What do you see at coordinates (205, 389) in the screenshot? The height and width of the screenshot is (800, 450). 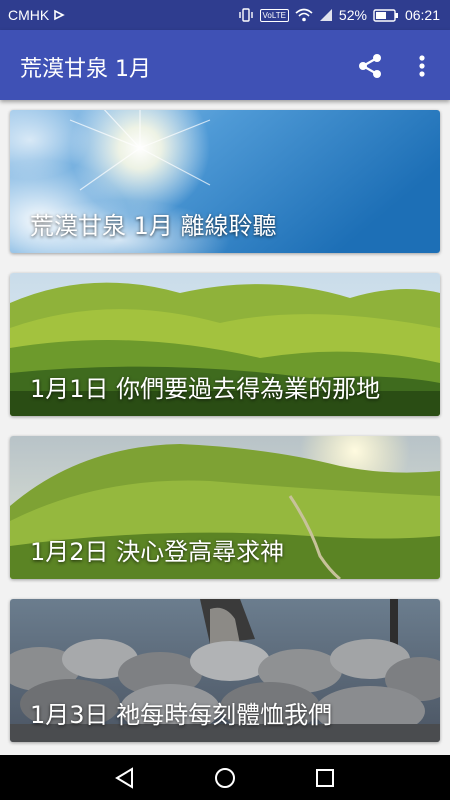 I see `card-title: 1月1日 你們要過去得為業的那地` at bounding box center [205, 389].